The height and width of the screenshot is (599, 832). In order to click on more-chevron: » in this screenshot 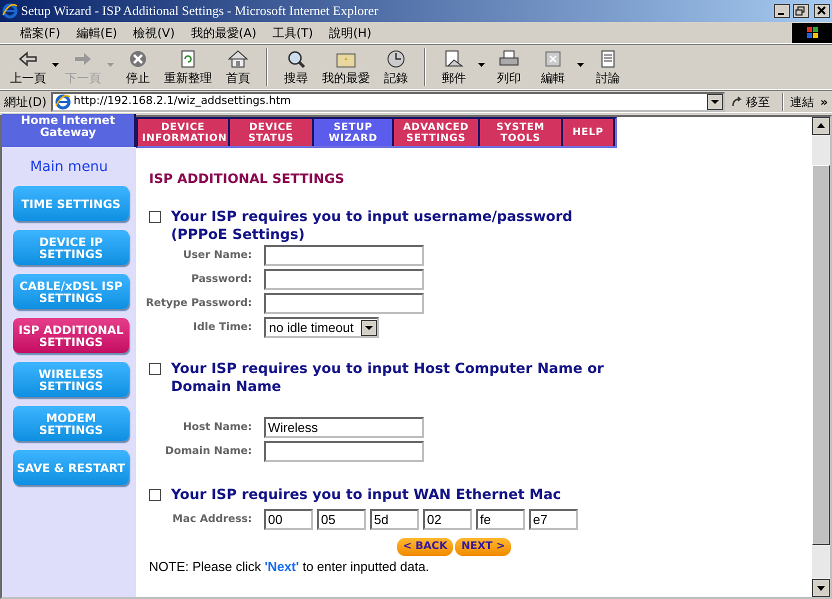, I will do `click(824, 101)`.